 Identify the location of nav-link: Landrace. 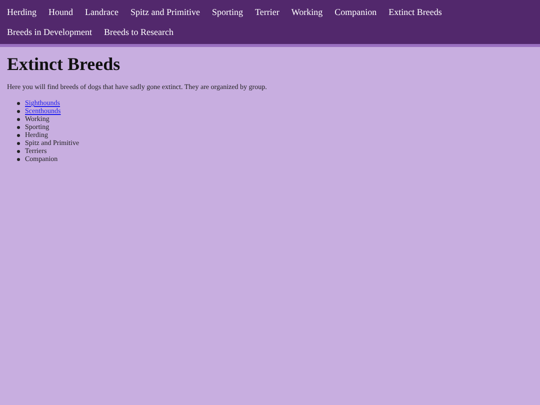
(101, 12).